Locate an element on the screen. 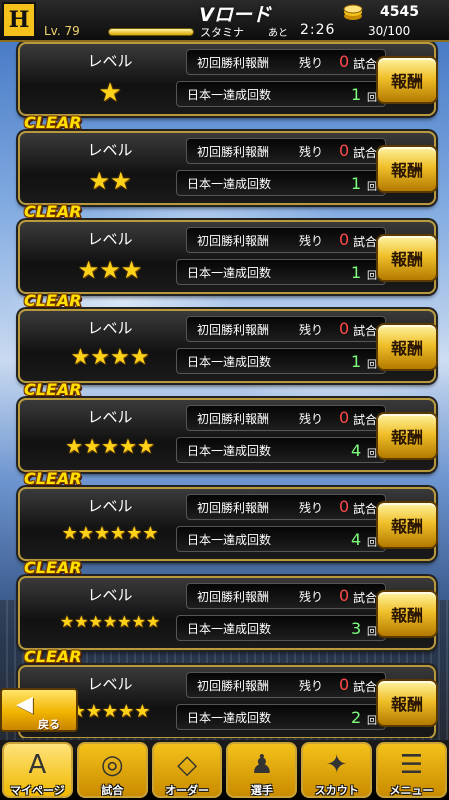 The width and height of the screenshot is (449, 800). difficulty-stars: ★★★★★ is located at coordinates (110, 446).